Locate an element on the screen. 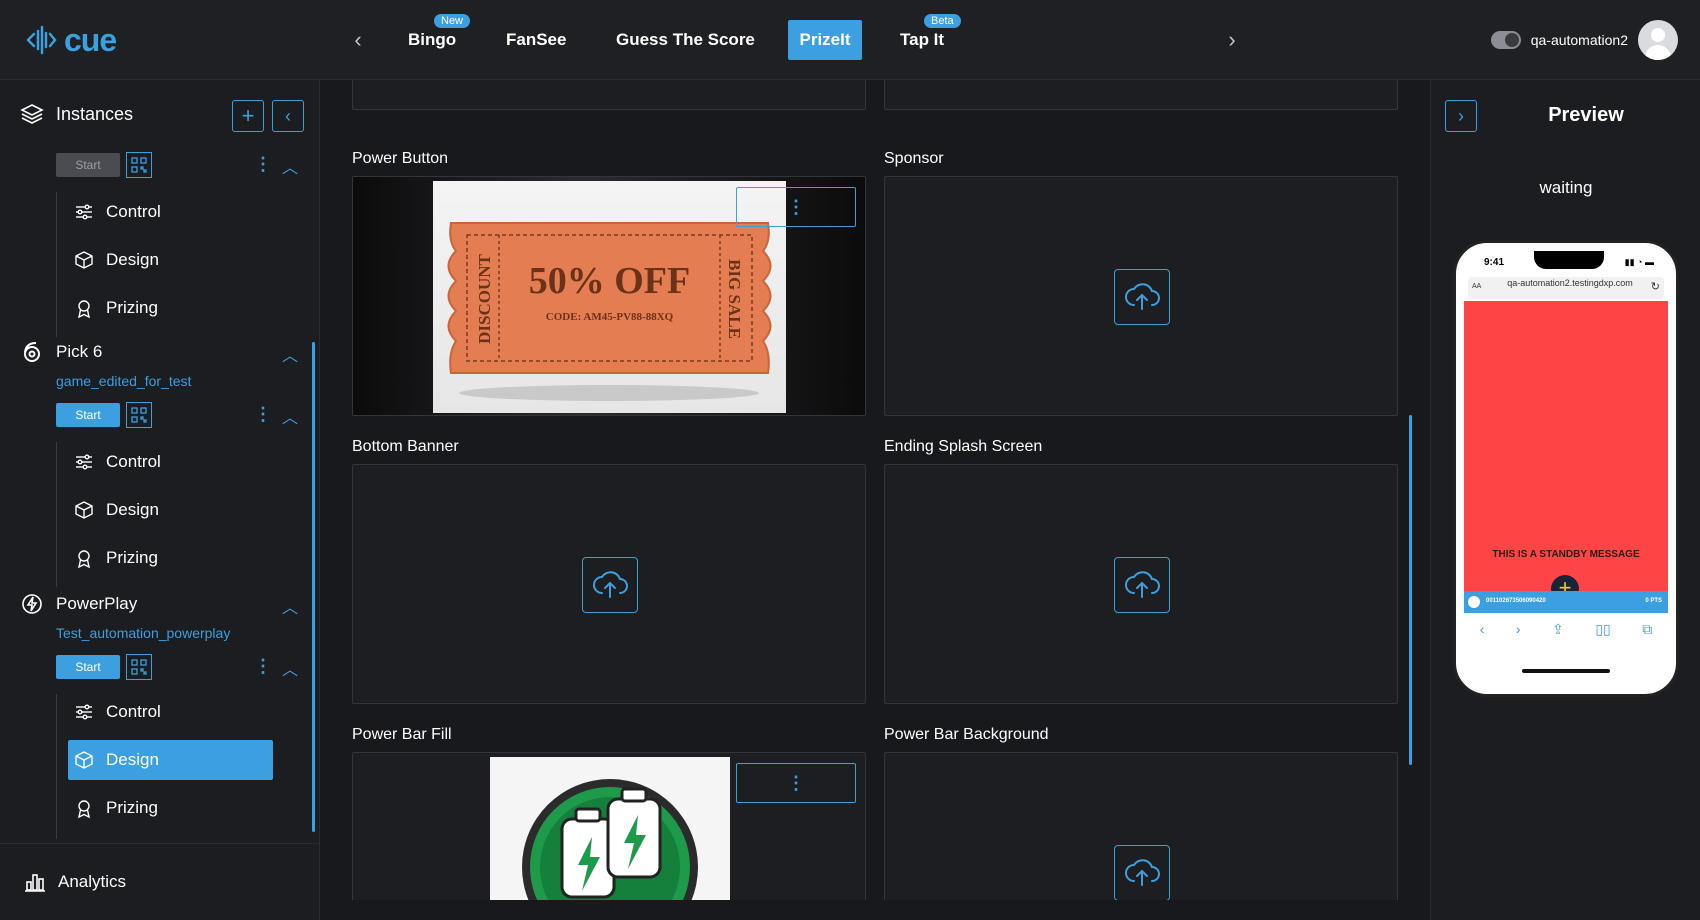 Image resolution: width=1700 pixels, height=920 pixels. tab-tap-it: Tap It Beta is located at coordinates (923, 37).